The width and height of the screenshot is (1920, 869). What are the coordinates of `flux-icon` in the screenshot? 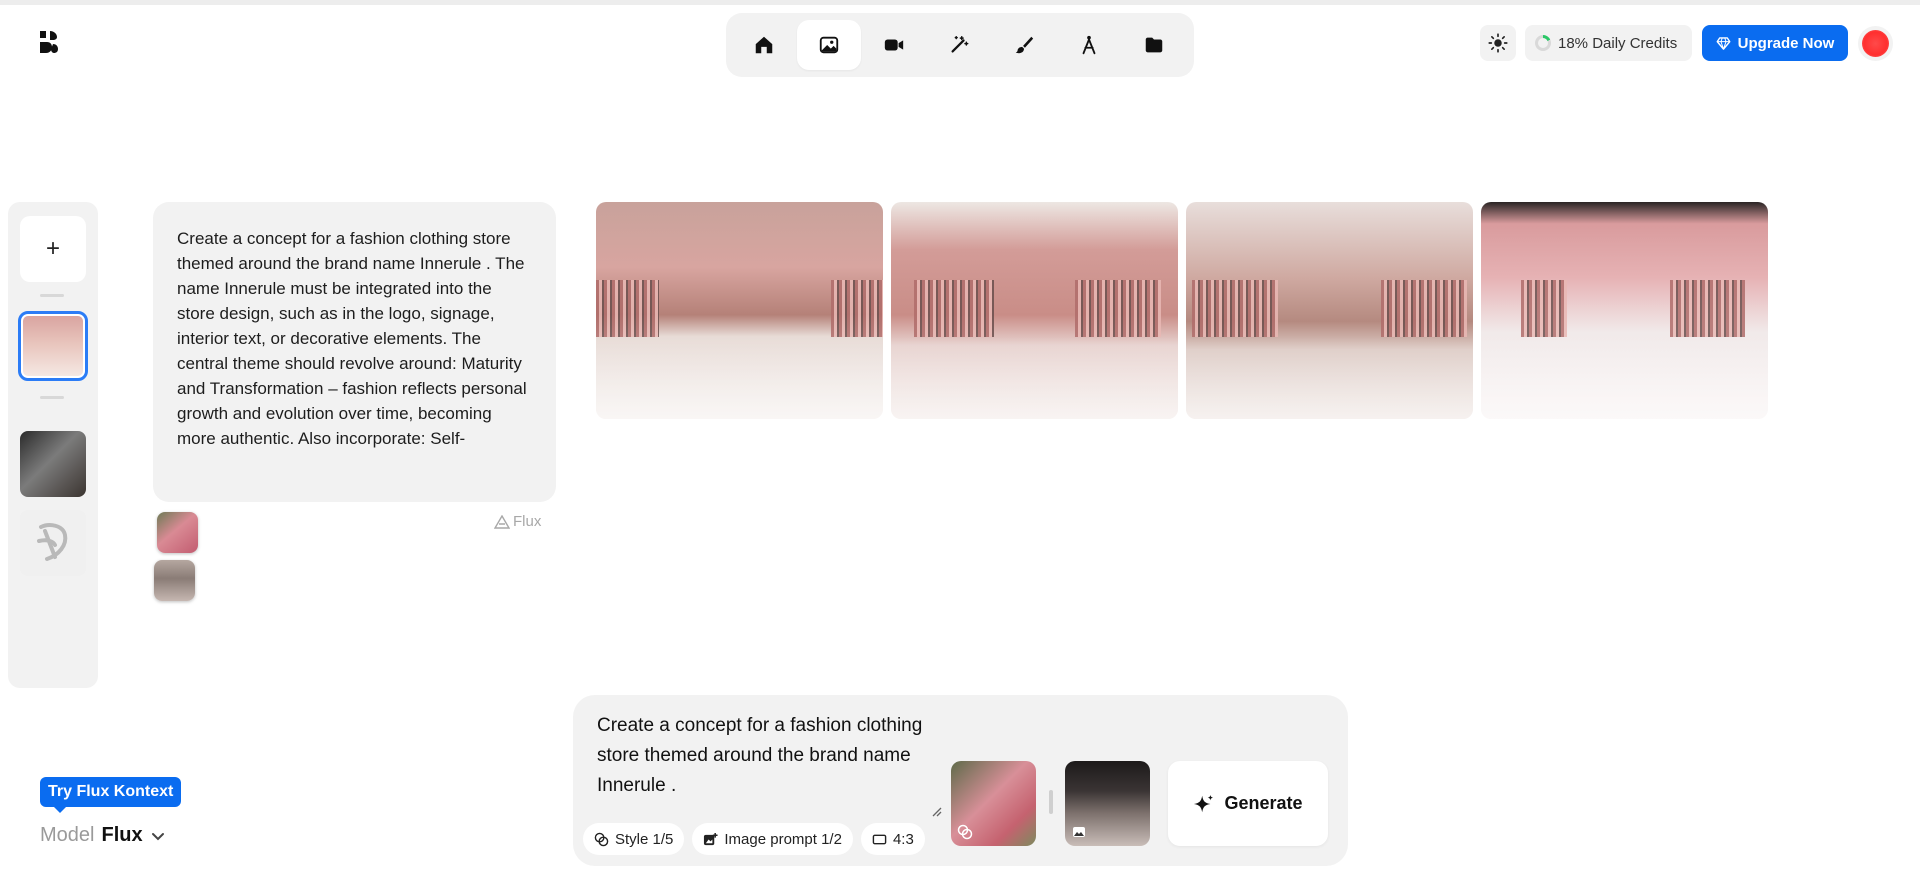 It's located at (502, 521).